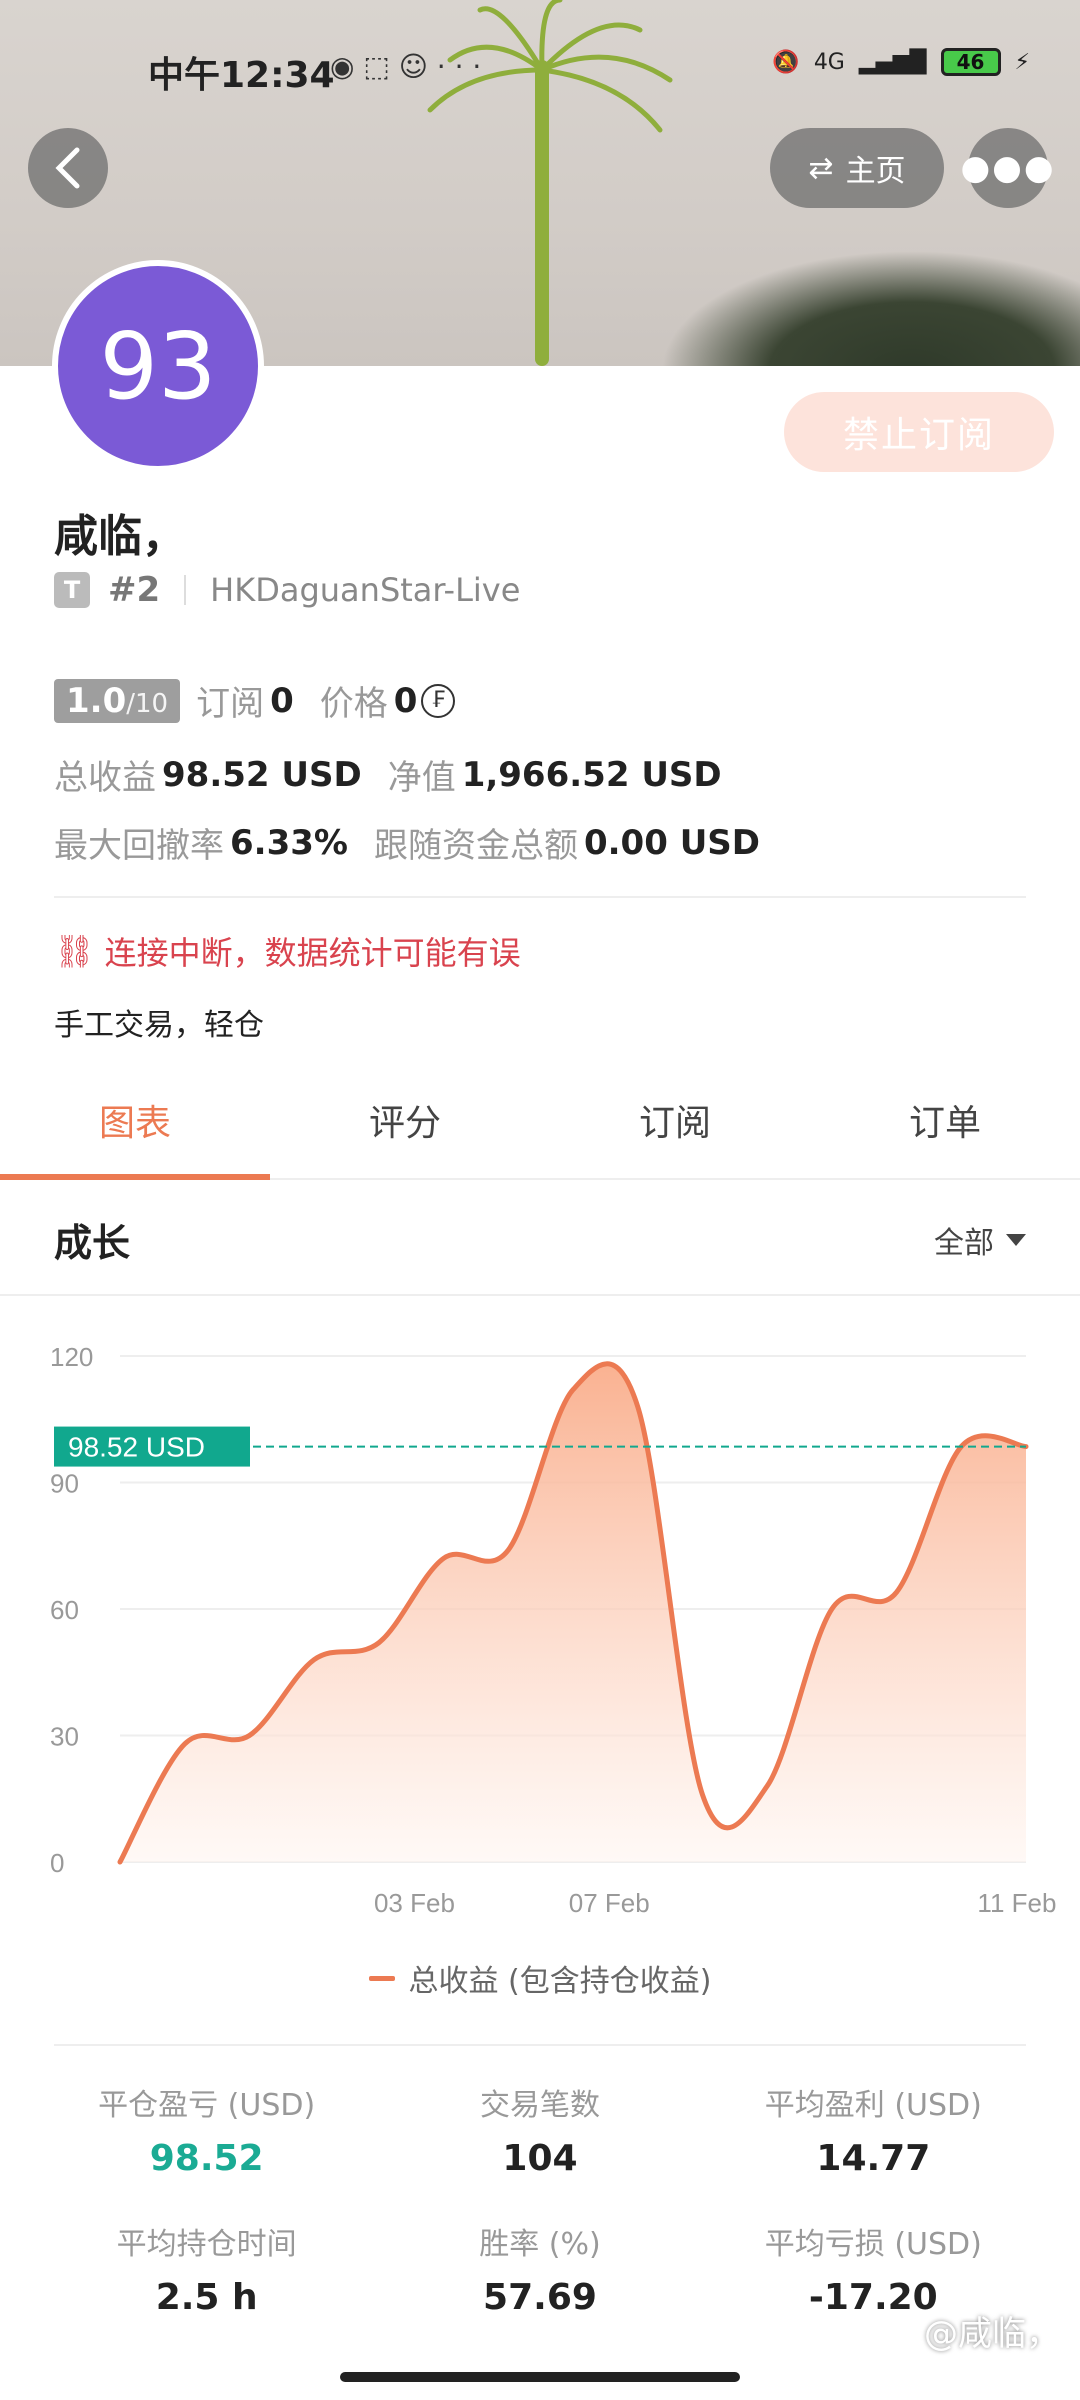 This screenshot has width=1080, height=2400. What do you see at coordinates (970, 62) in the screenshot?
I see `battery-icon: 46` at bounding box center [970, 62].